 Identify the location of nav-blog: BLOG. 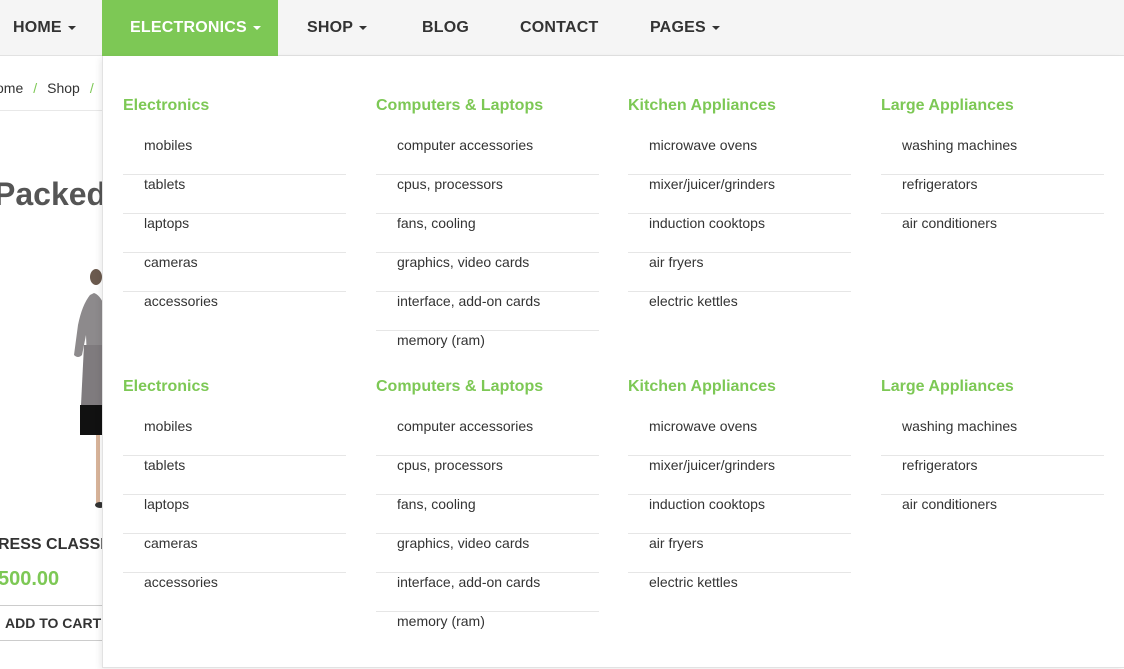
(445, 28).